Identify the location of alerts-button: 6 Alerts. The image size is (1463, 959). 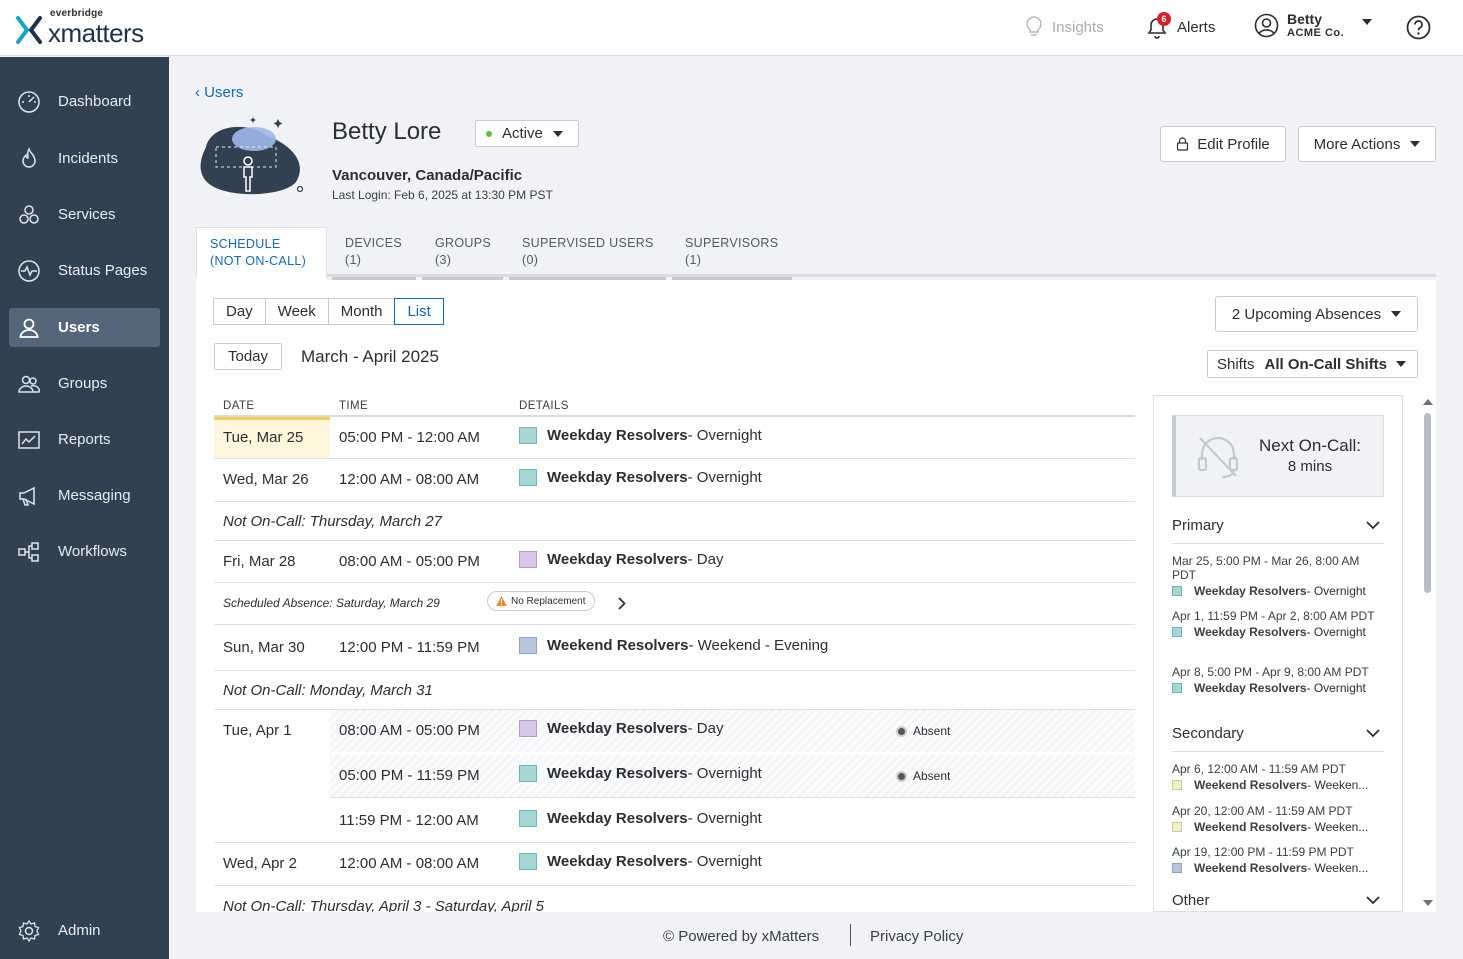
(1180, 26).